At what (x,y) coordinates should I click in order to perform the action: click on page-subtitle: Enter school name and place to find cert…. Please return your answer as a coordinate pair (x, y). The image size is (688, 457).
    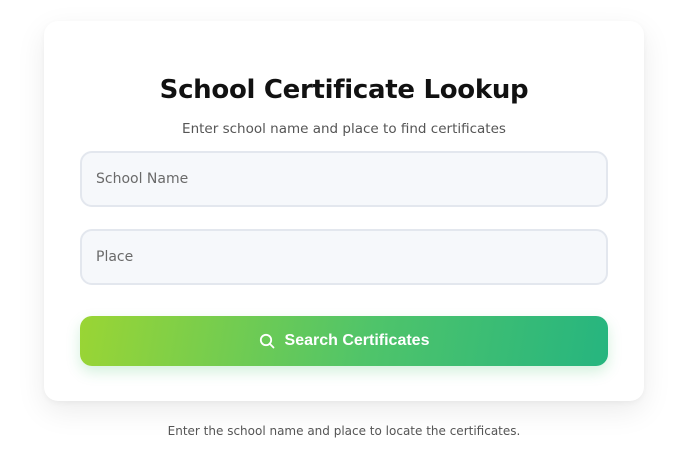
    Looking at the image, I should click on (344, 129).